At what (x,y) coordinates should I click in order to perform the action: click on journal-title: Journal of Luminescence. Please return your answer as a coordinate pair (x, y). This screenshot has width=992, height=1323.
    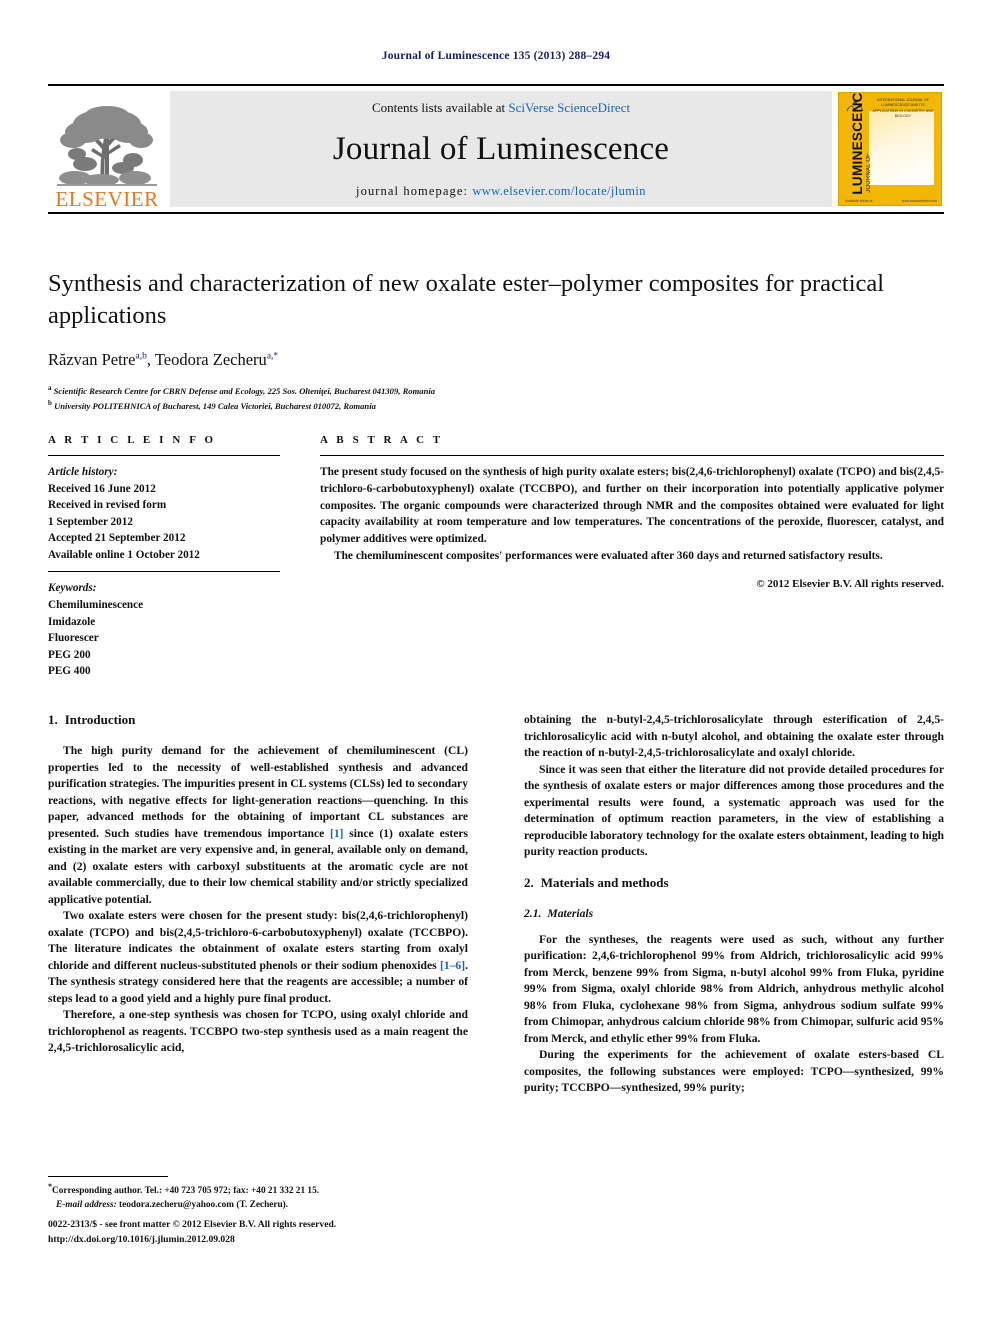
    Looking at the image, I should click on (501, 148).